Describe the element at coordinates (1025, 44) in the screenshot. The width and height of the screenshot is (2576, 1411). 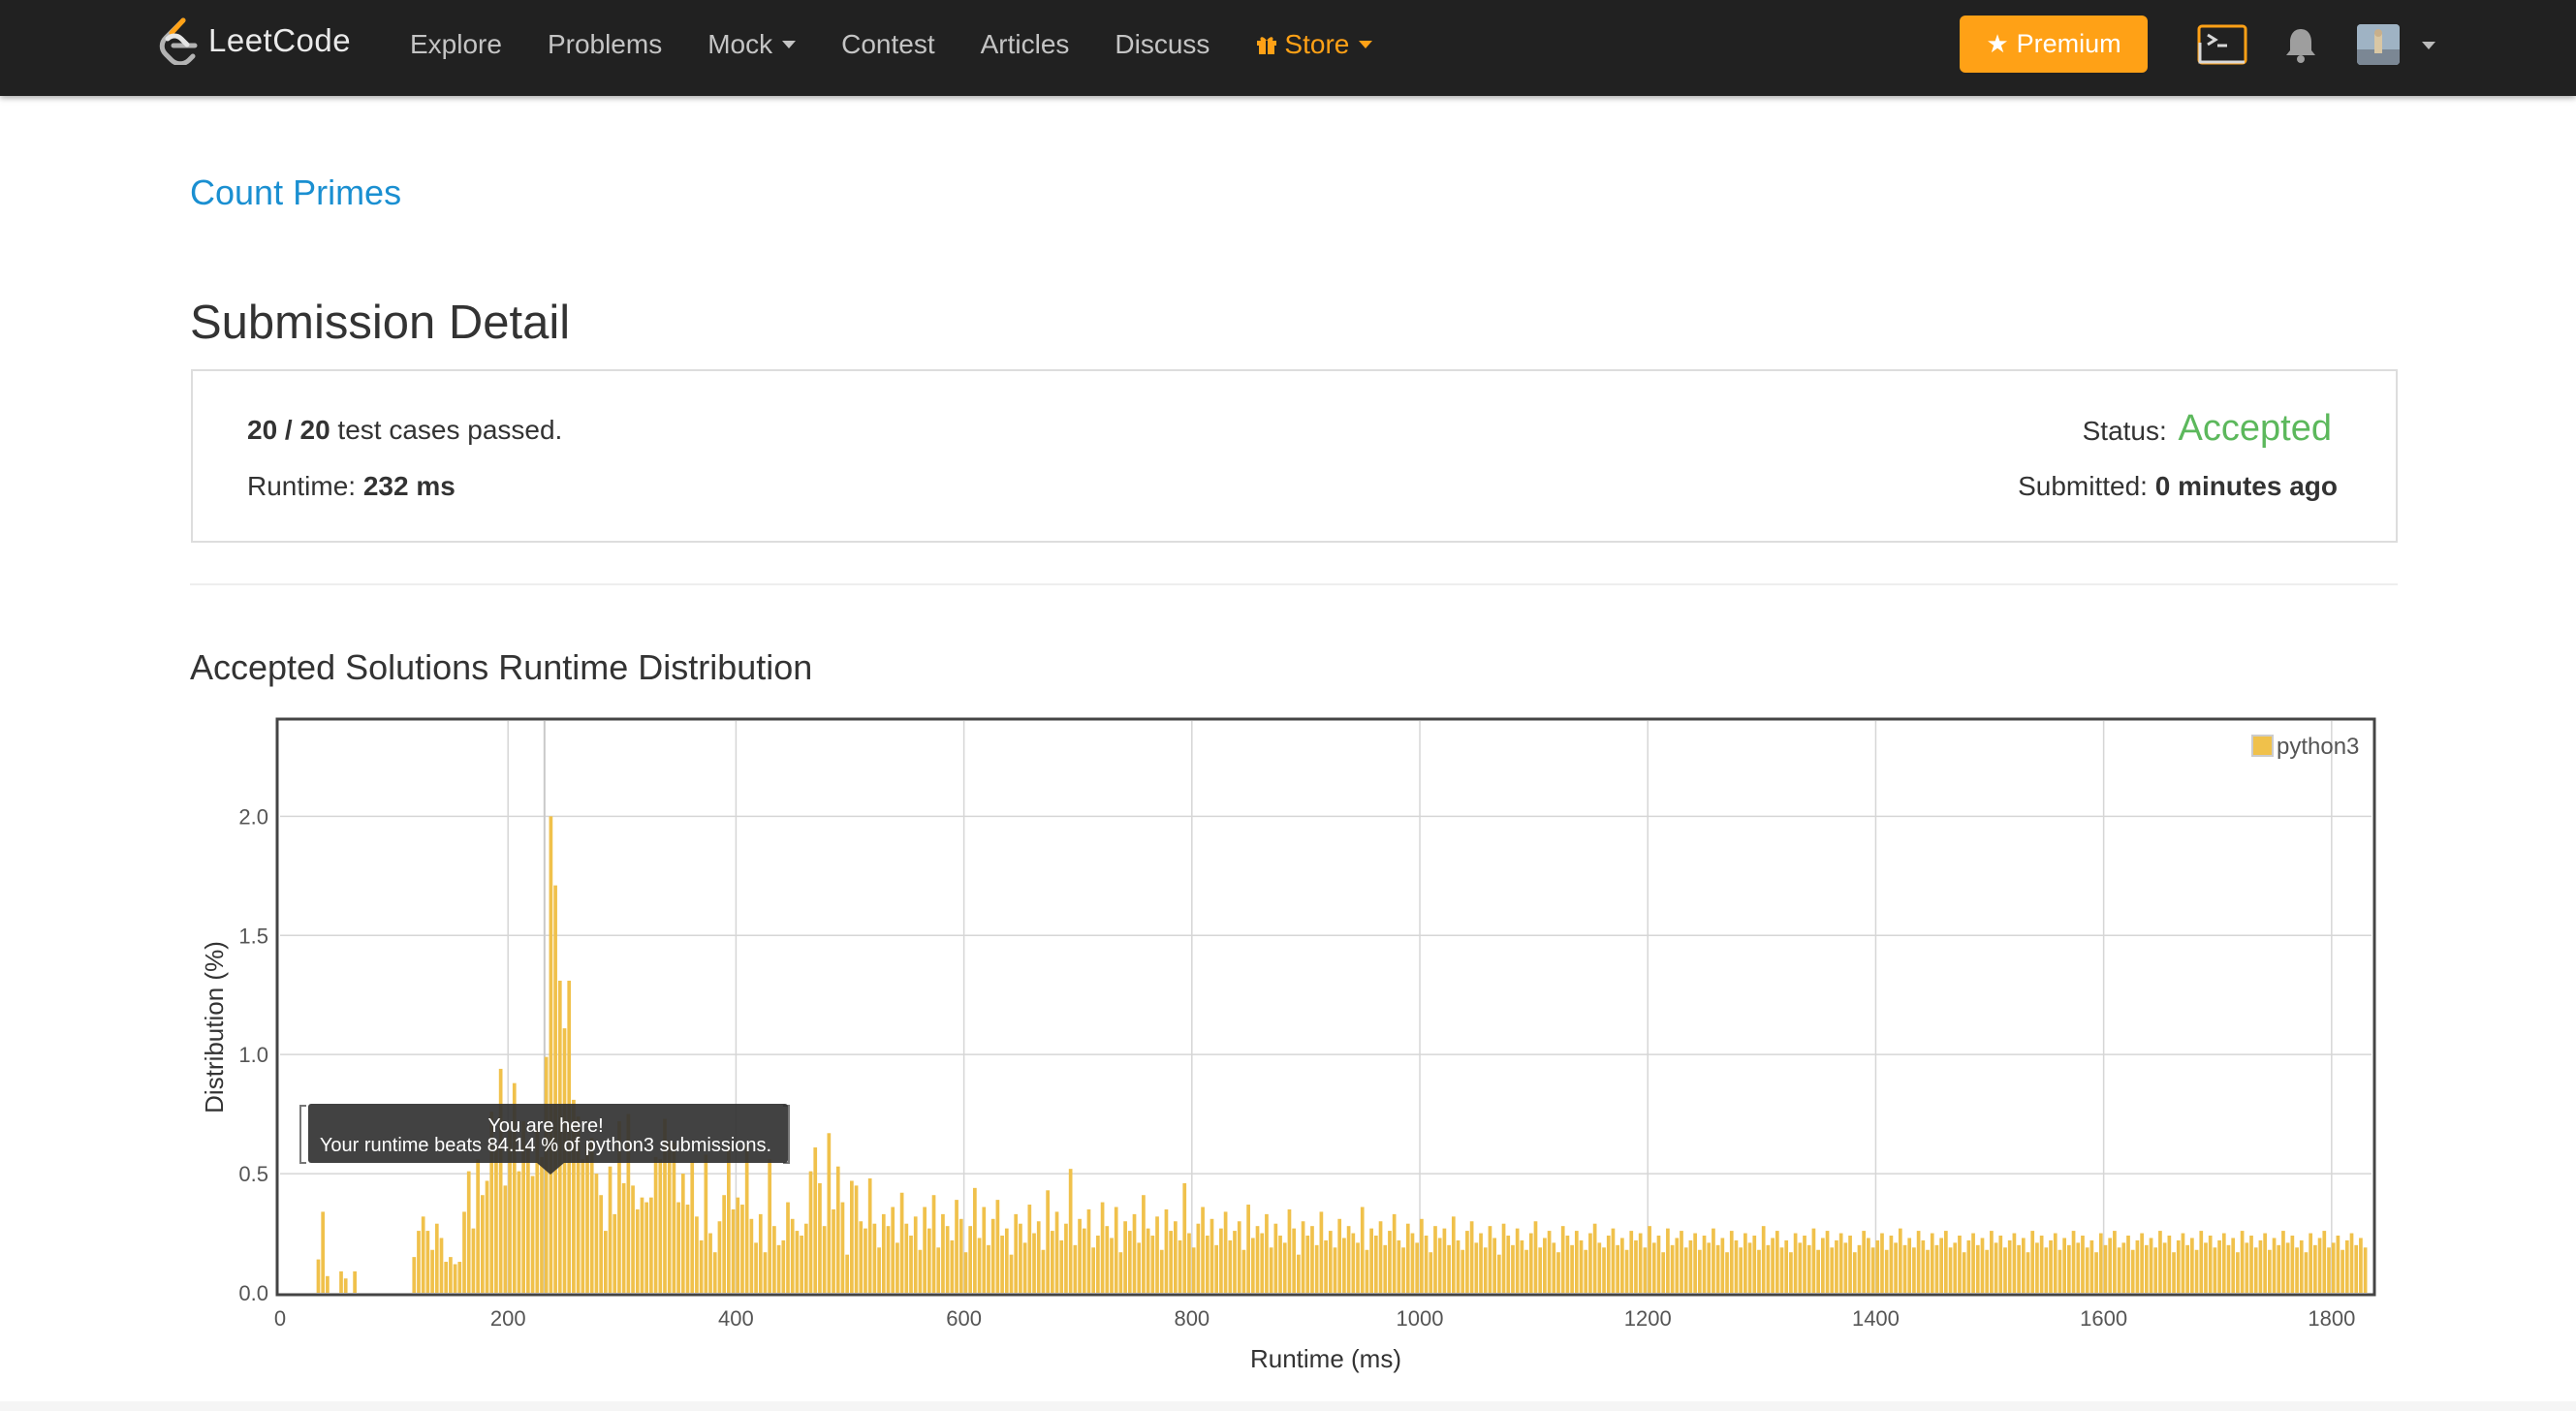
I see `nav-articles: Articles` at that location.